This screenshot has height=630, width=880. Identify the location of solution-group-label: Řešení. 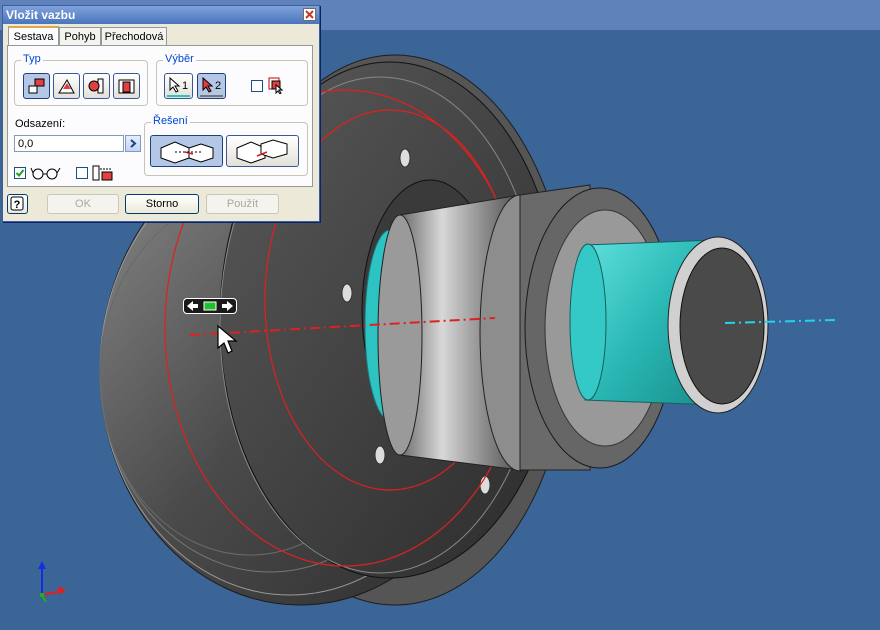
(170, 121).